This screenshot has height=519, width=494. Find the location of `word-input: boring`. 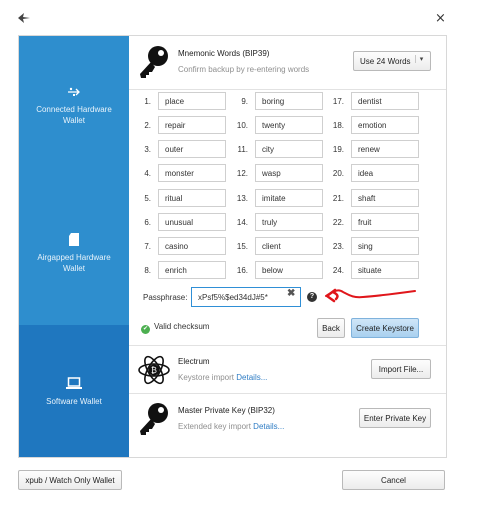

word-input: boring is located at coordinates (289, 101).